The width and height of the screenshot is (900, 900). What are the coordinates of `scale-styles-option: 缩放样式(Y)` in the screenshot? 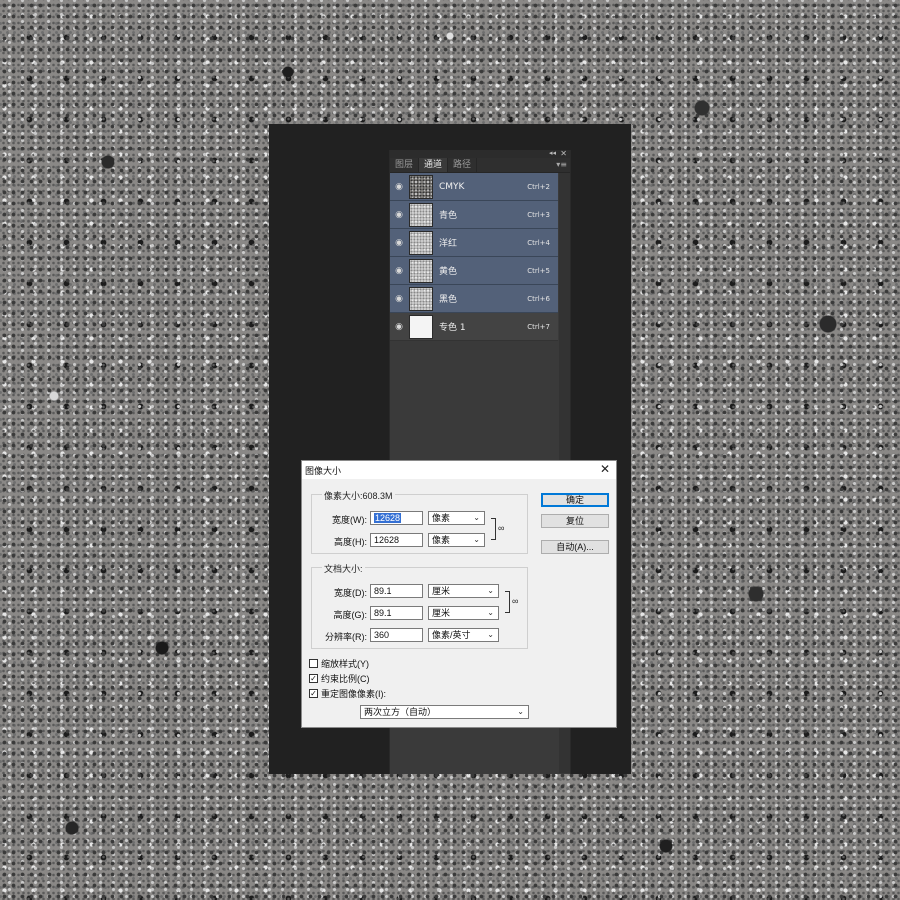 It's located at (339, 663).